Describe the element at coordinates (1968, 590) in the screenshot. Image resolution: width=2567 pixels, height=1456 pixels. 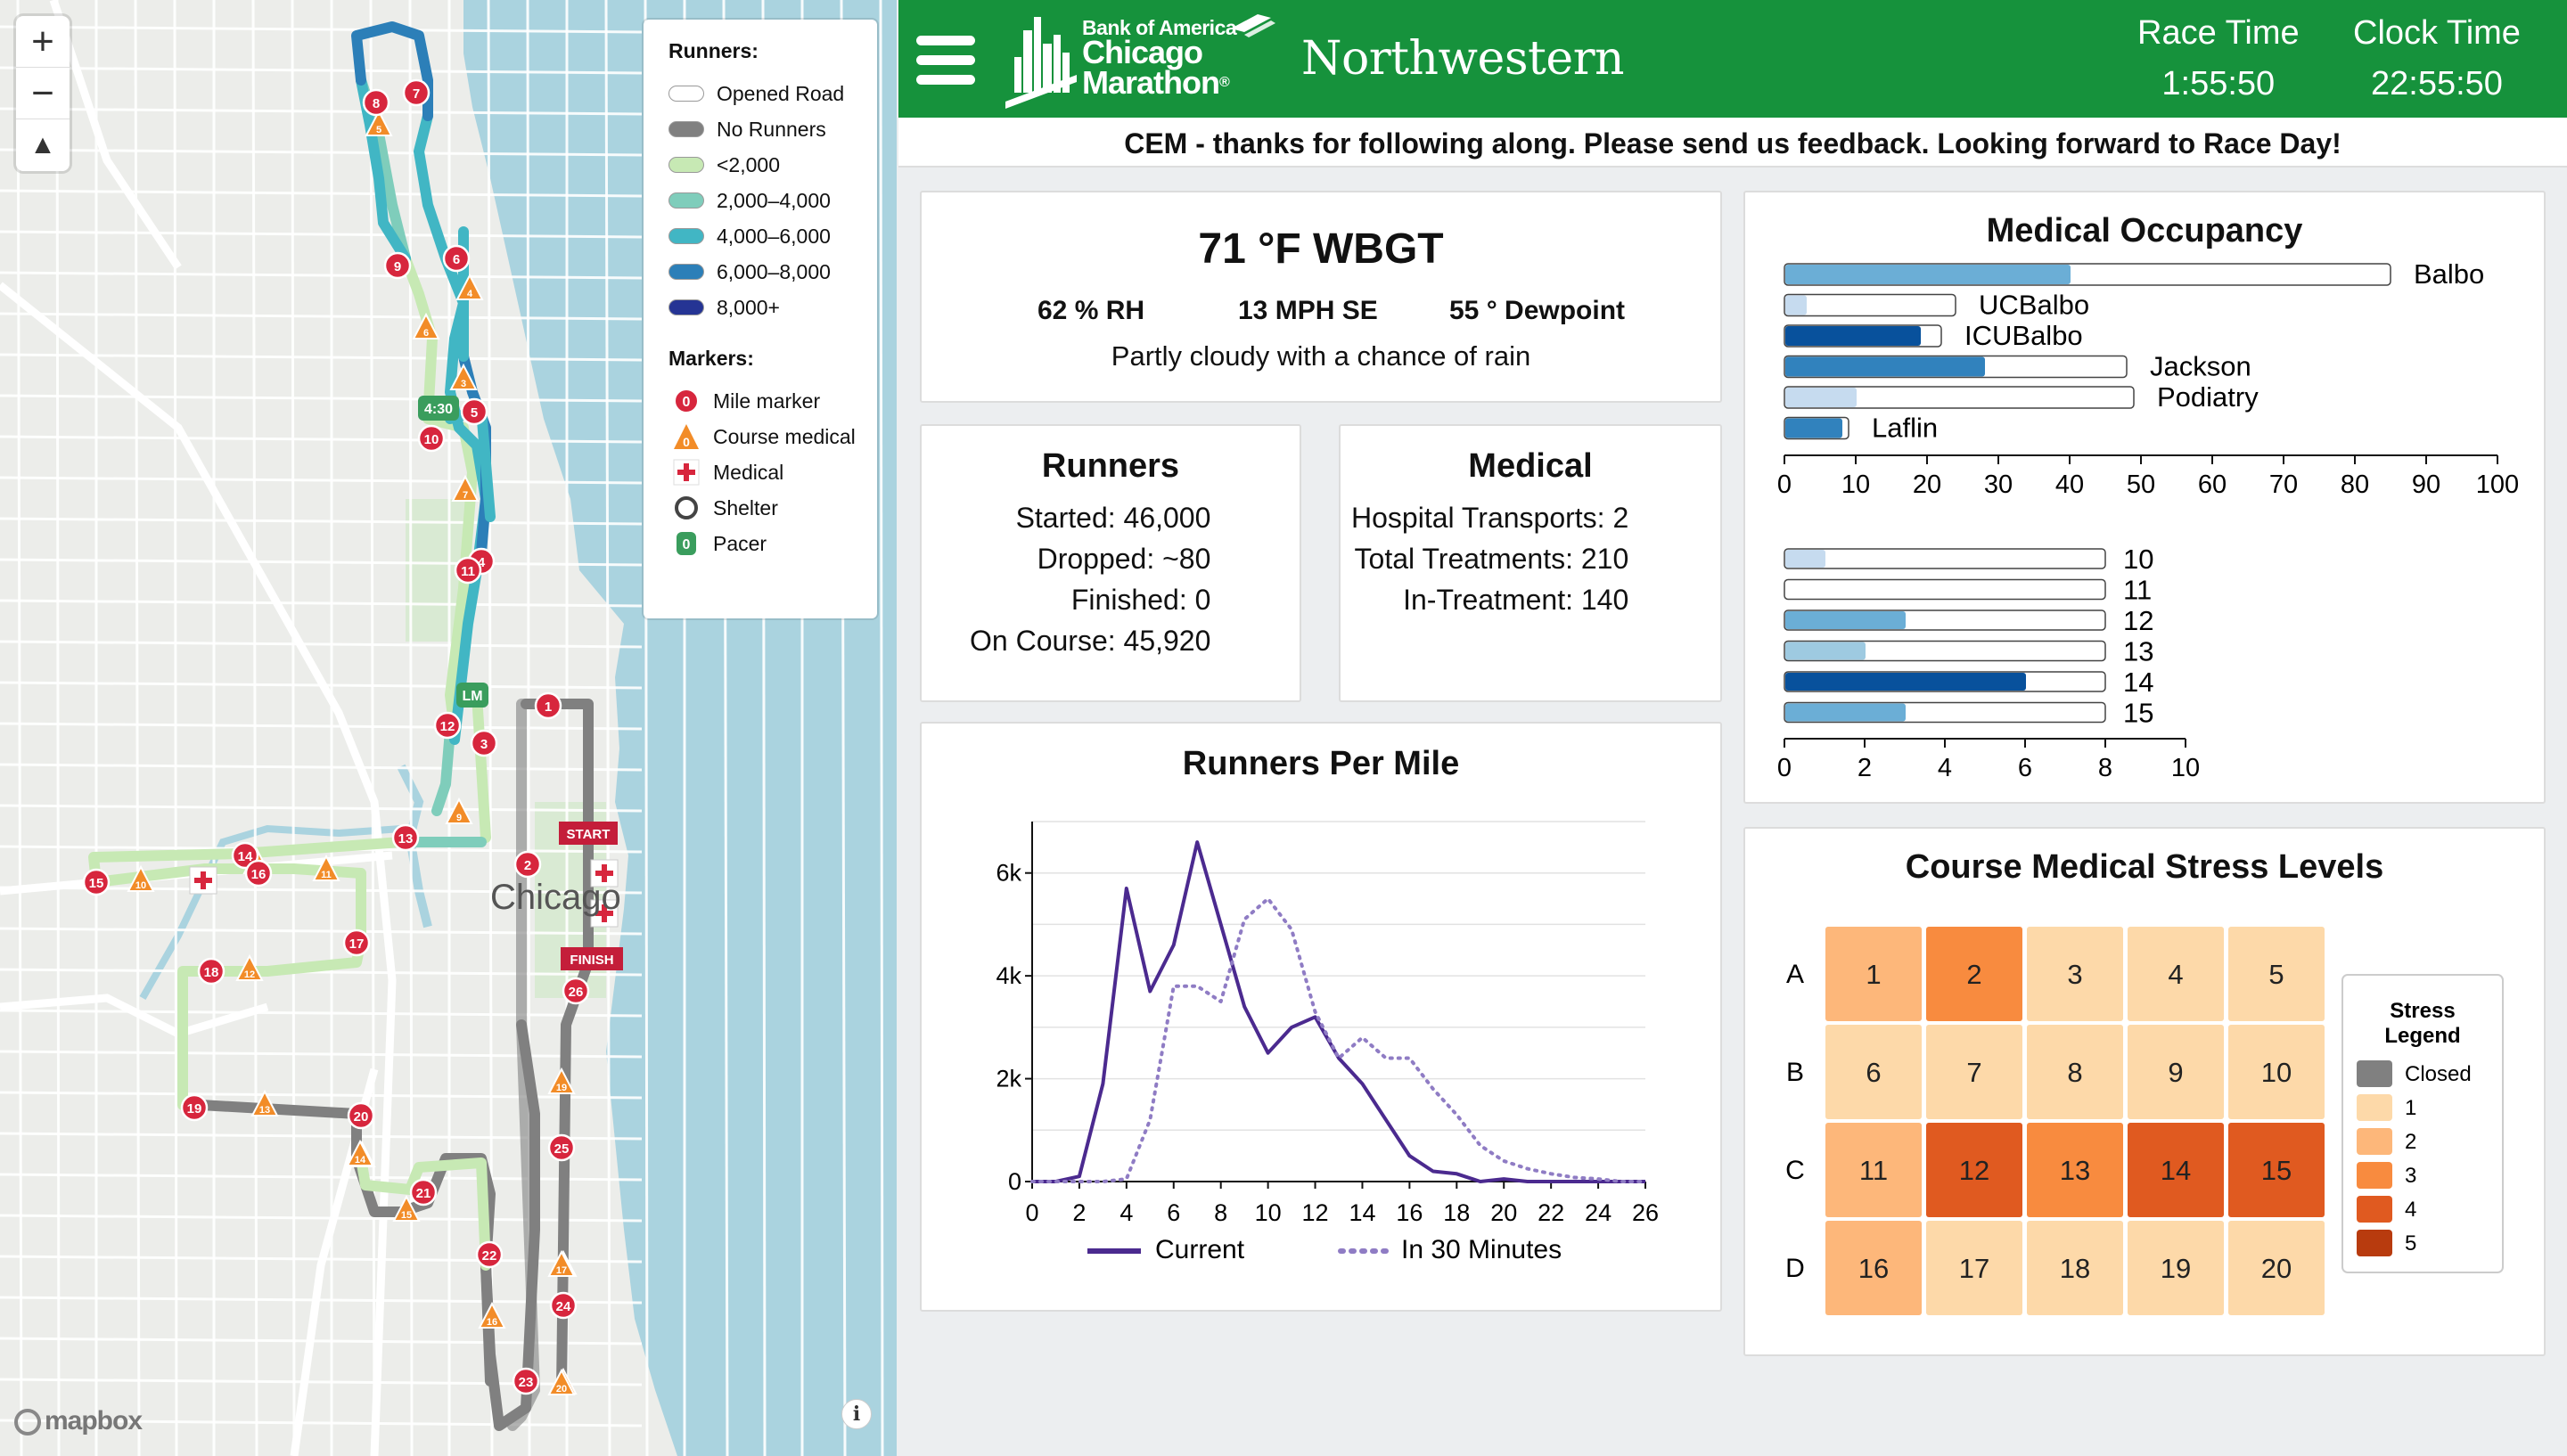
I see `tent-occupancy-bar: 11` at that location.